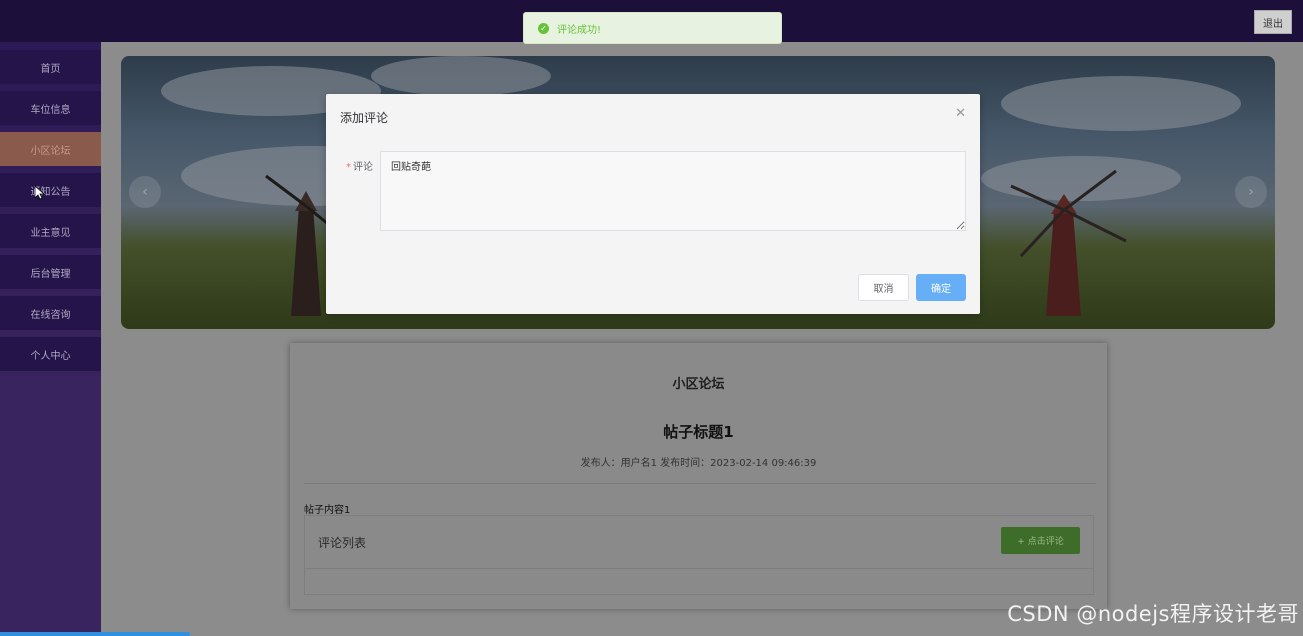 This screenshot has height=636, width=1303. Describe the element at coordinates (359, 167) in the screenshot. I see `comment-field-label: * 评论` at that location.